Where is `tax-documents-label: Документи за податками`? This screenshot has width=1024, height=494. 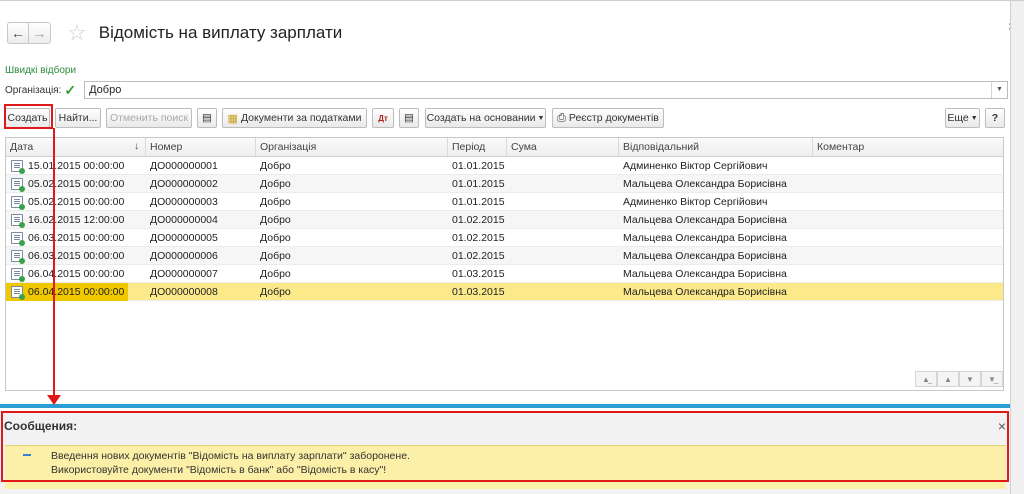
tax-documents-label: Документи за податками is located at coordinates (301, 118).